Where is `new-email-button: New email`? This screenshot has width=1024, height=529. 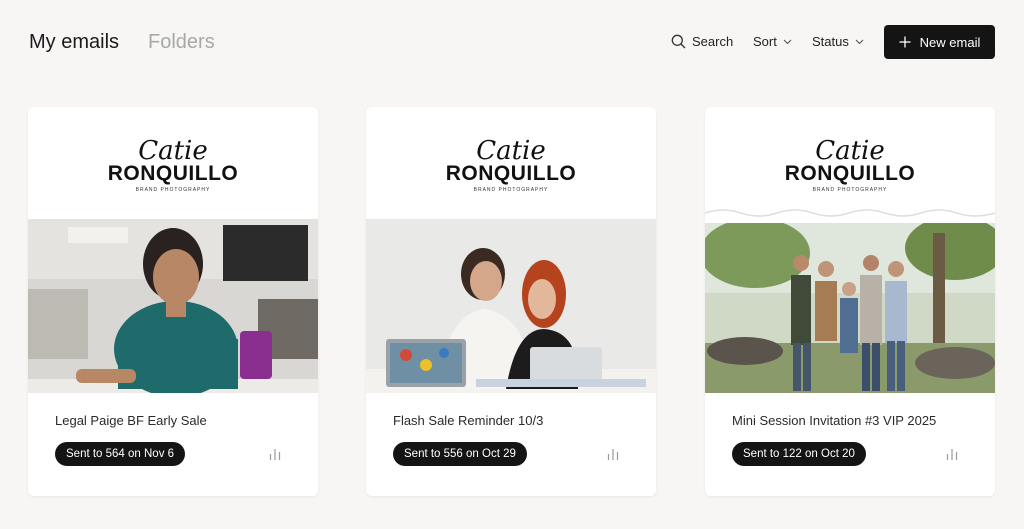 new-email-button: New email is located at coordinates (939, 42).